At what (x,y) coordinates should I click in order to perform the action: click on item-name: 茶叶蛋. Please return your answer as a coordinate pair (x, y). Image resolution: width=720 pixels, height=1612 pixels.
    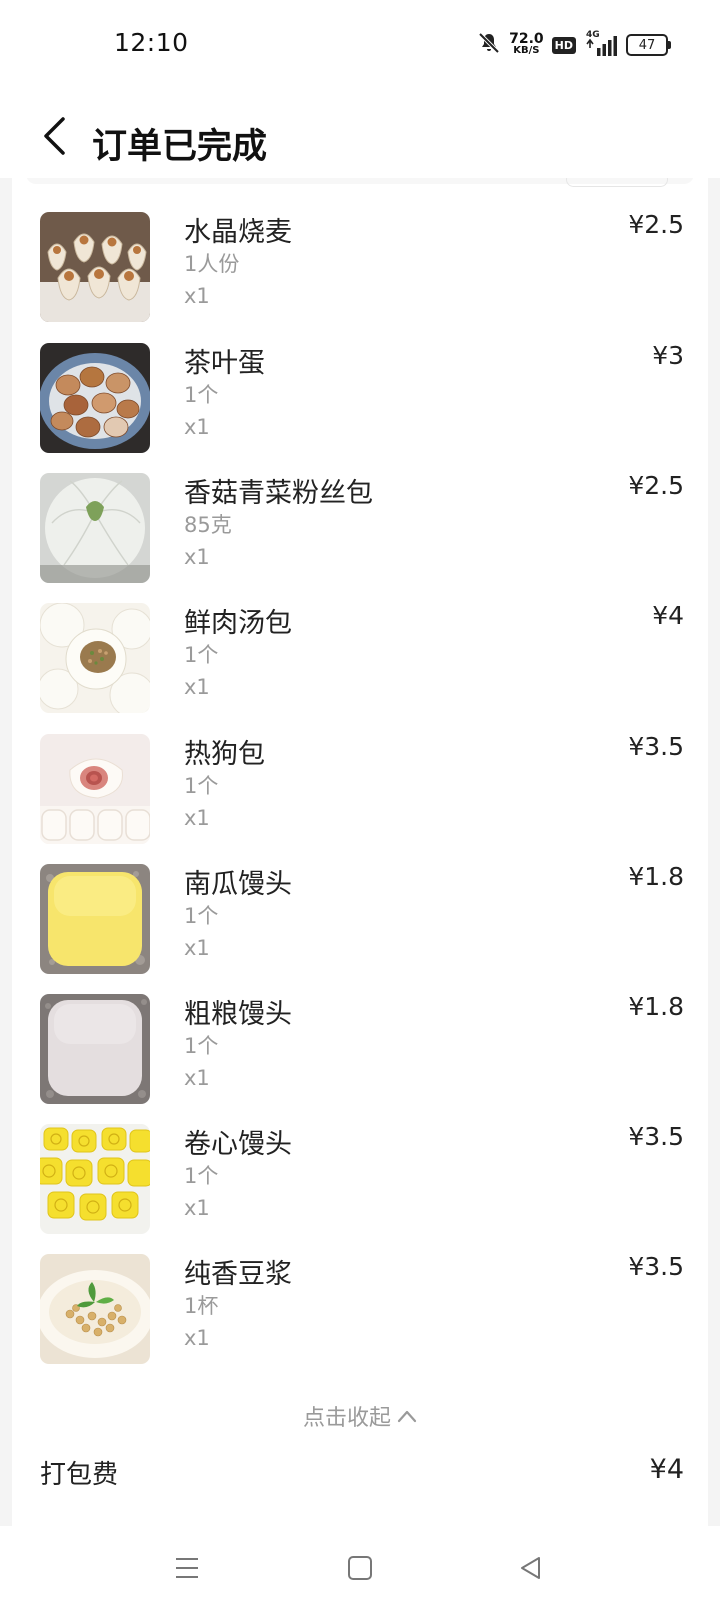
    Looking at the image, I should click on (224, 363).